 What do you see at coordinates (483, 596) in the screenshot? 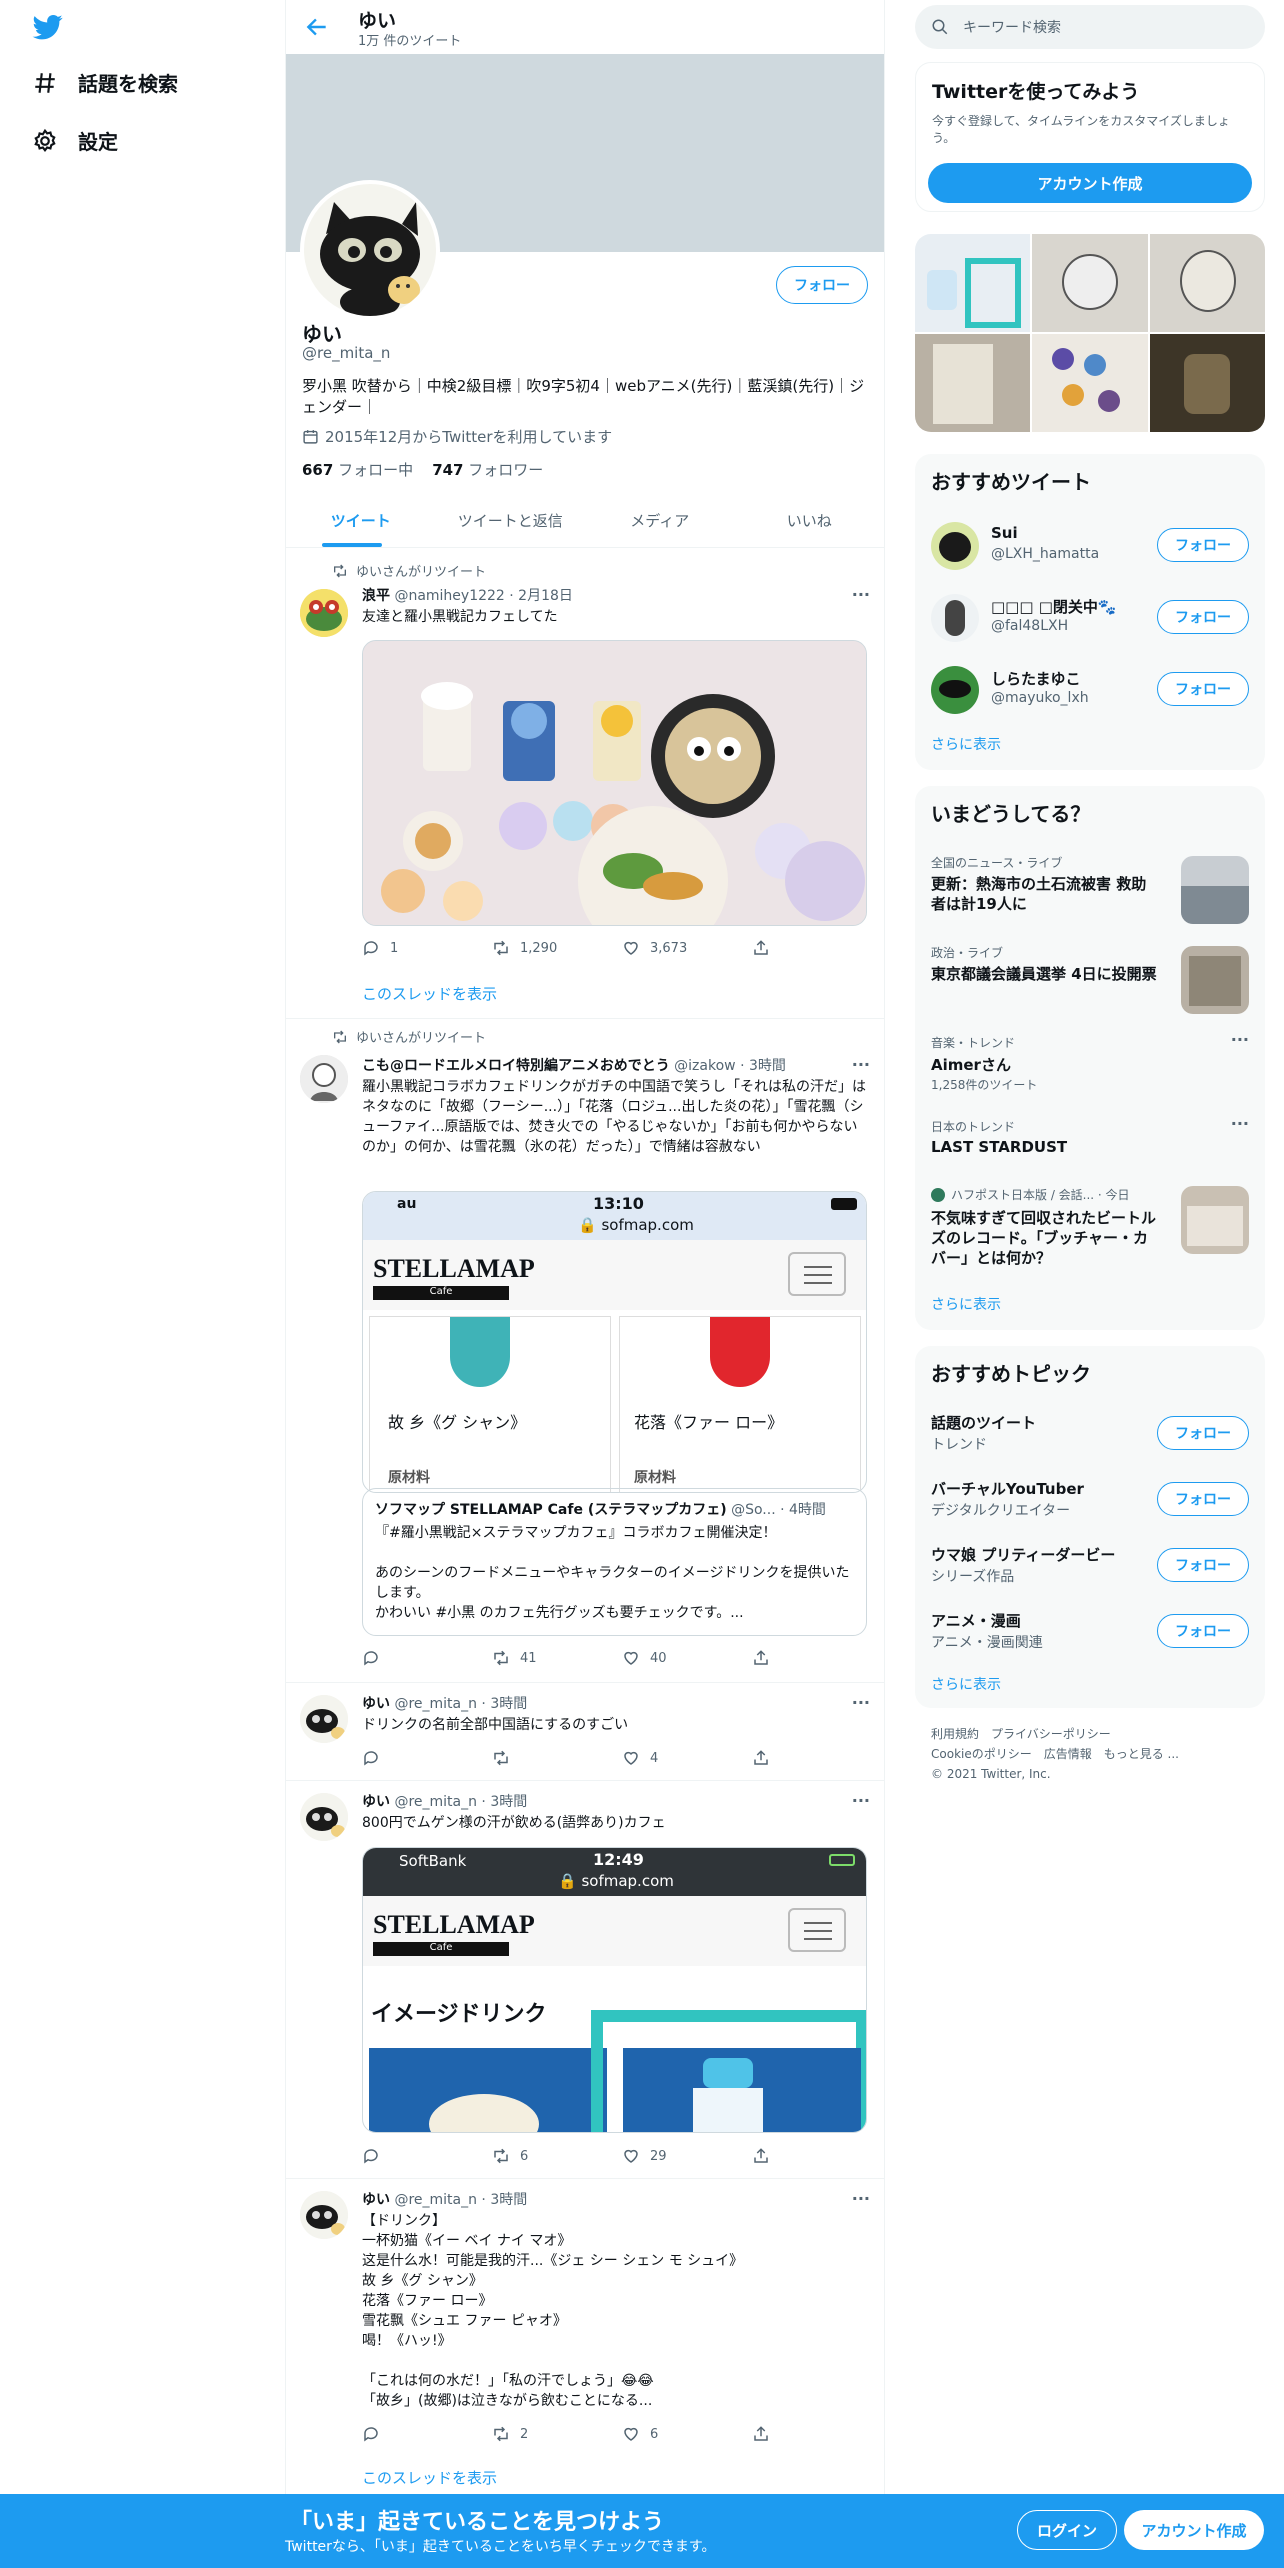
I see `tweet-handle-time: @namihey1222 · 2月18日` at bounding box center [483, 596].